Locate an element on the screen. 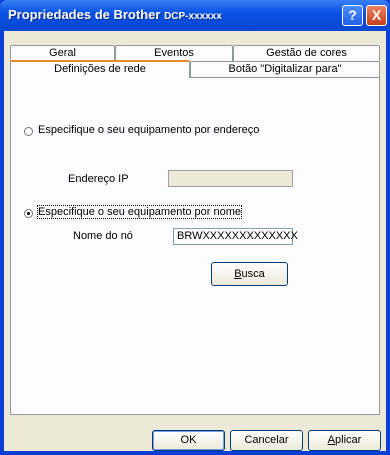 This screenshot has height=455, width=390. tab-definicoes-de-rede: Definições de rede is located at coordinates (100, 69).